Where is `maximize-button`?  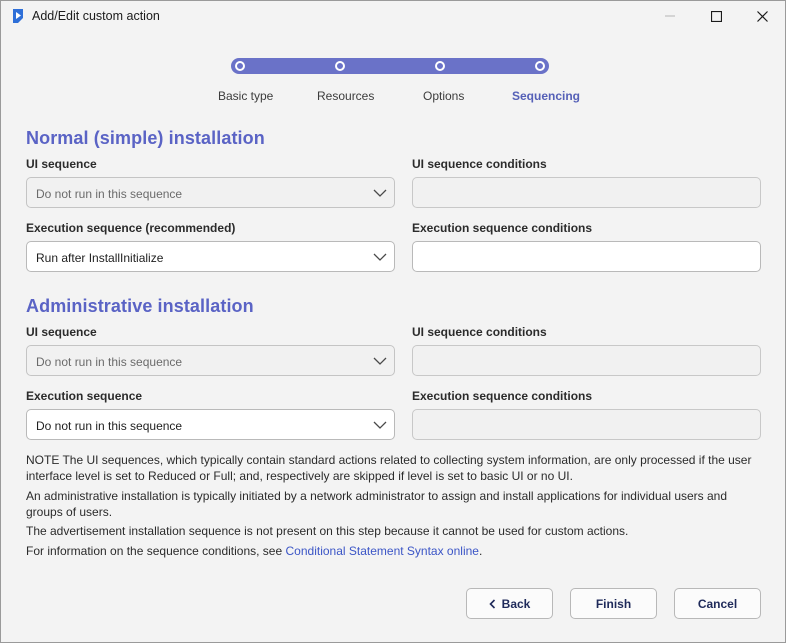 maximize-button is located at coordinates (716, 16).